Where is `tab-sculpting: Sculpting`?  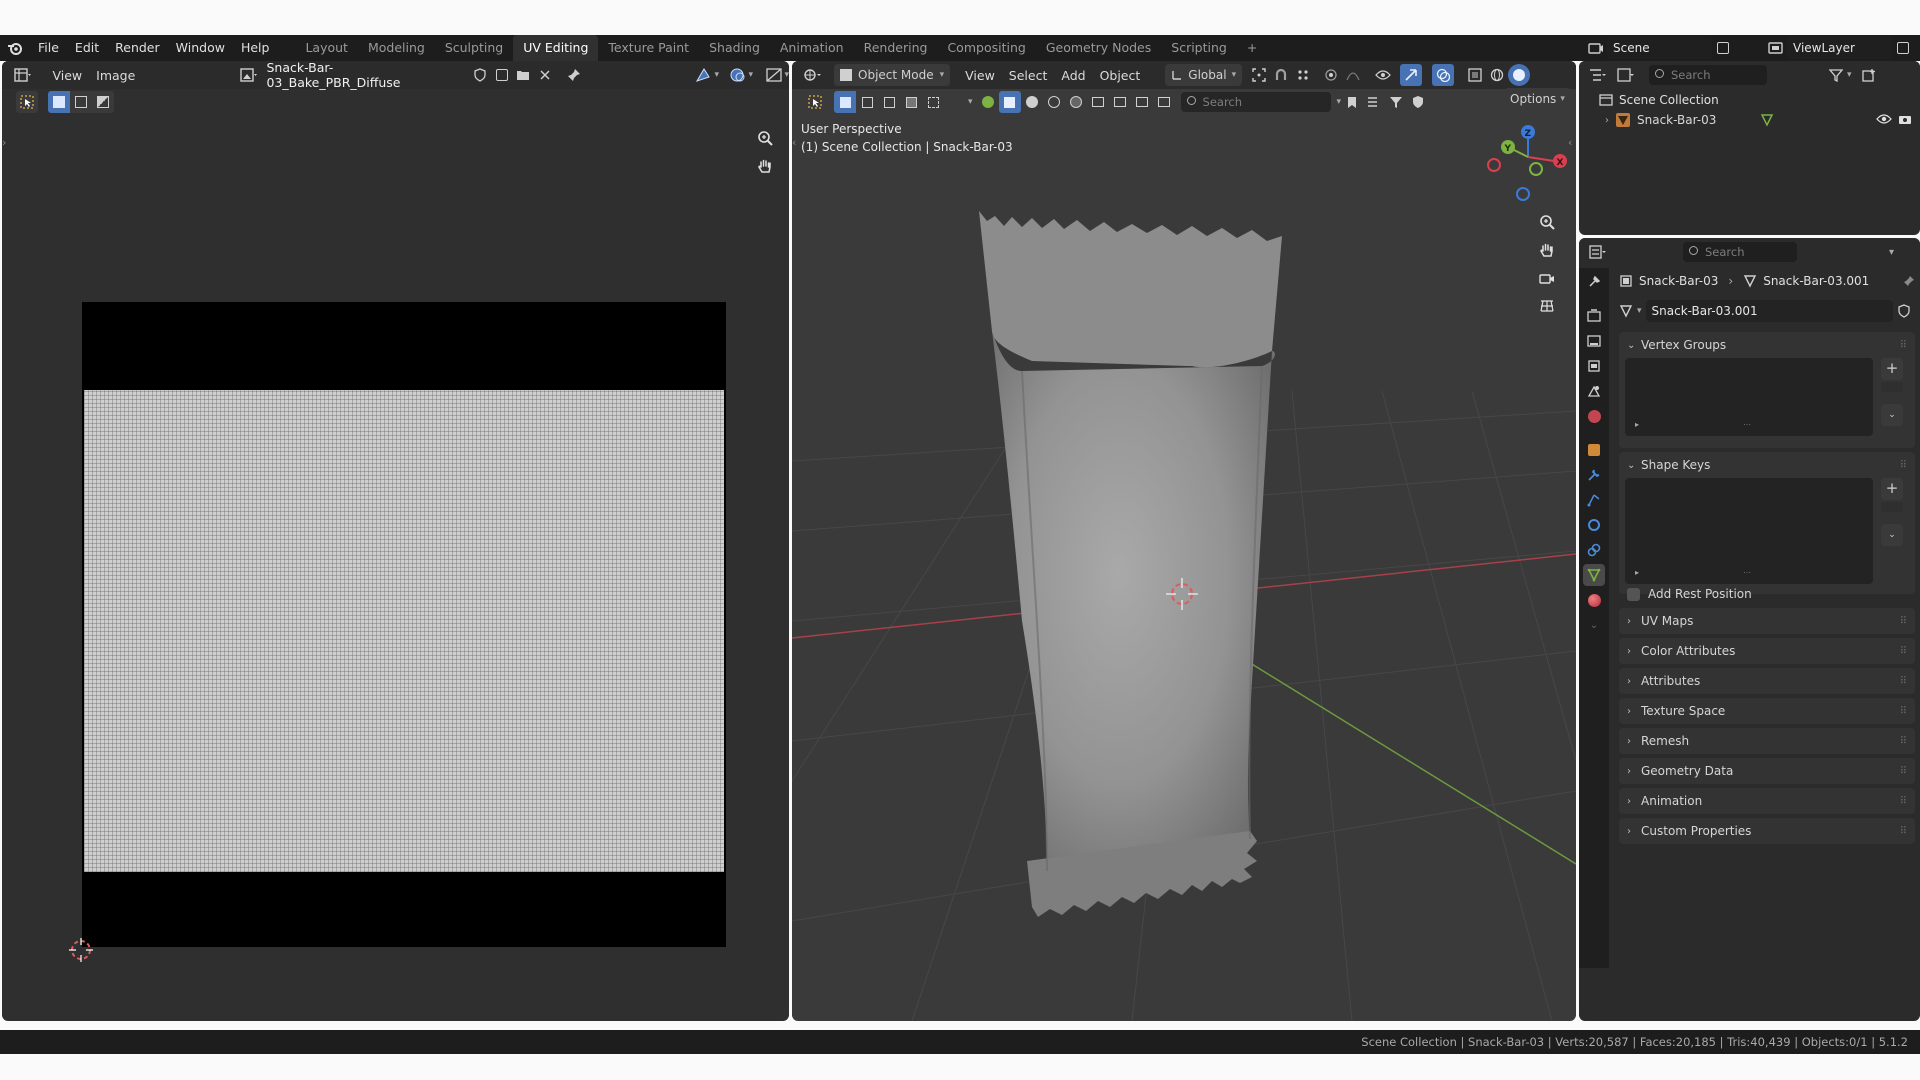
tab-sculpting: Sculpting is located at coordinates (474, 48).